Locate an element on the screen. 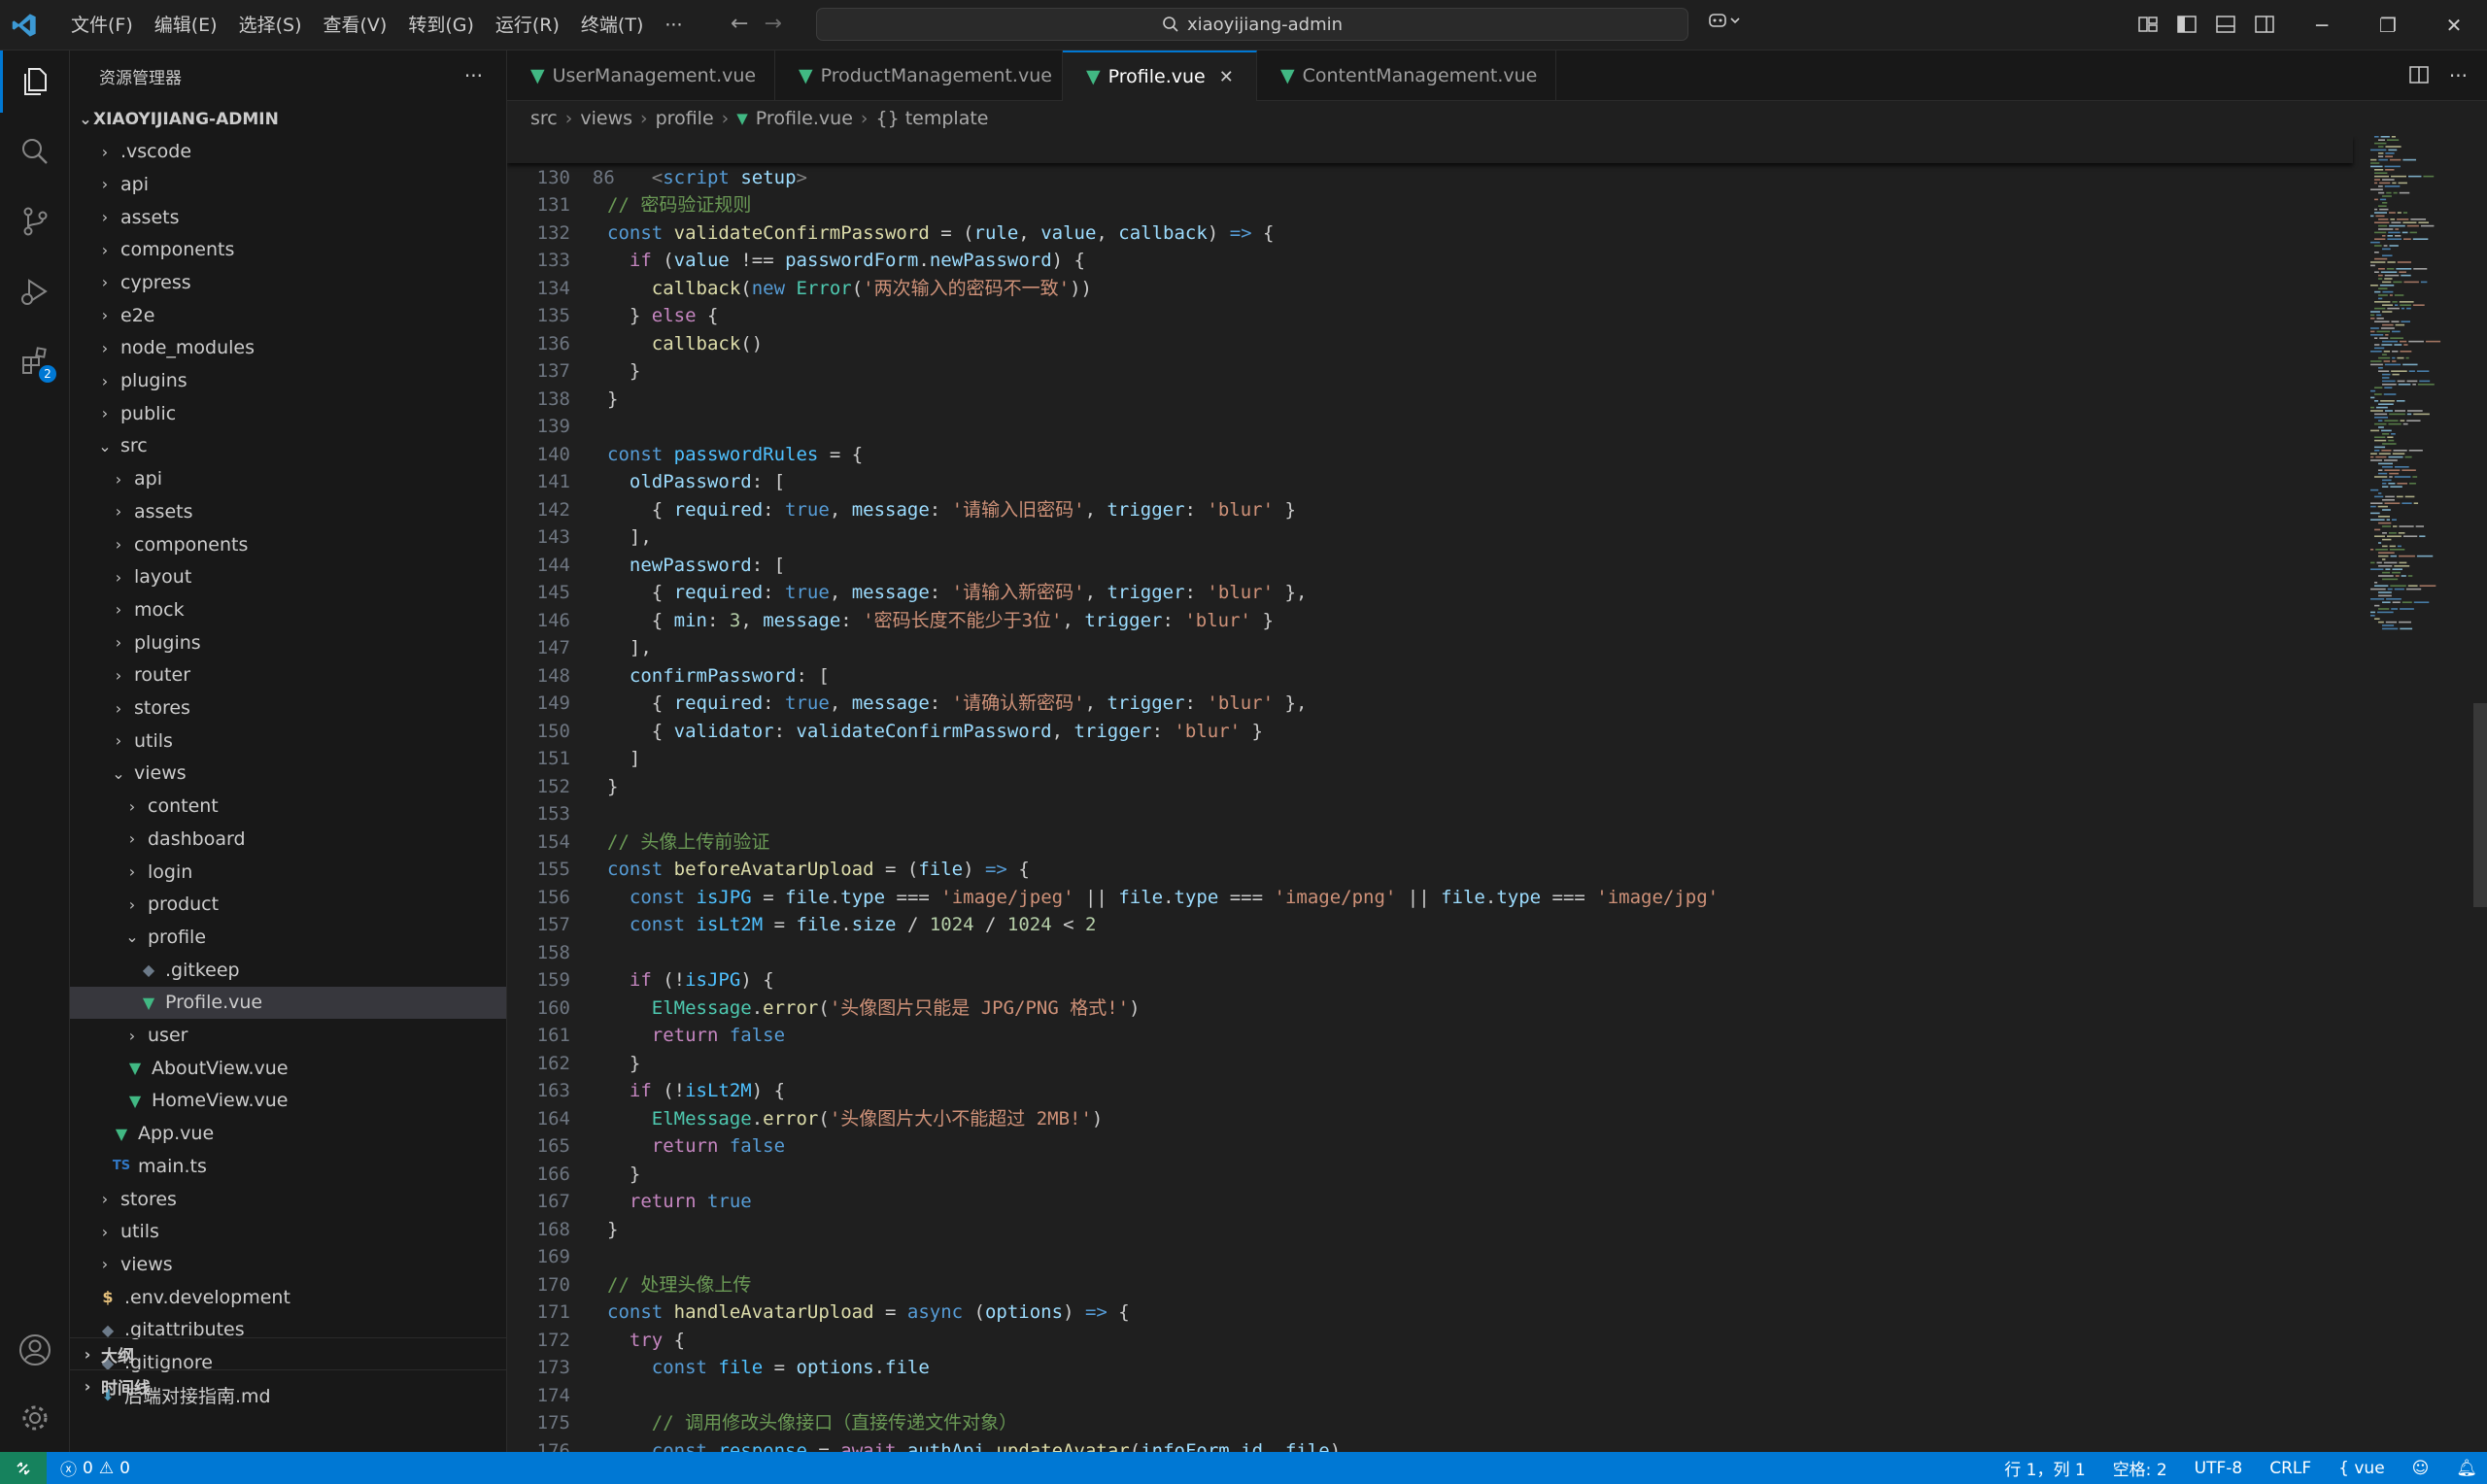  code-line: 143 ], is located at coordinates (1430, 537).